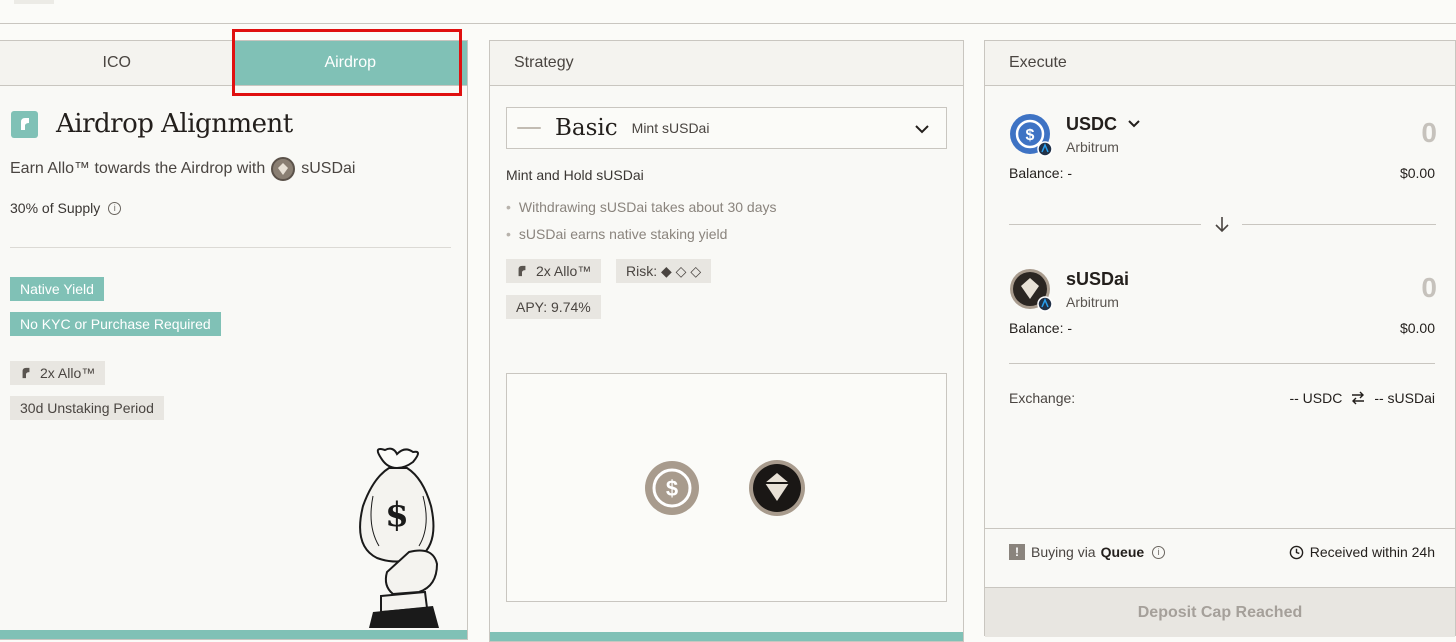 The width and height of the screenshot is (1456, 642). Describe the element at coordinates (1075, 135) in the screenshot. I see `from-token-selector: $ USDC Arbitrum` at that location.